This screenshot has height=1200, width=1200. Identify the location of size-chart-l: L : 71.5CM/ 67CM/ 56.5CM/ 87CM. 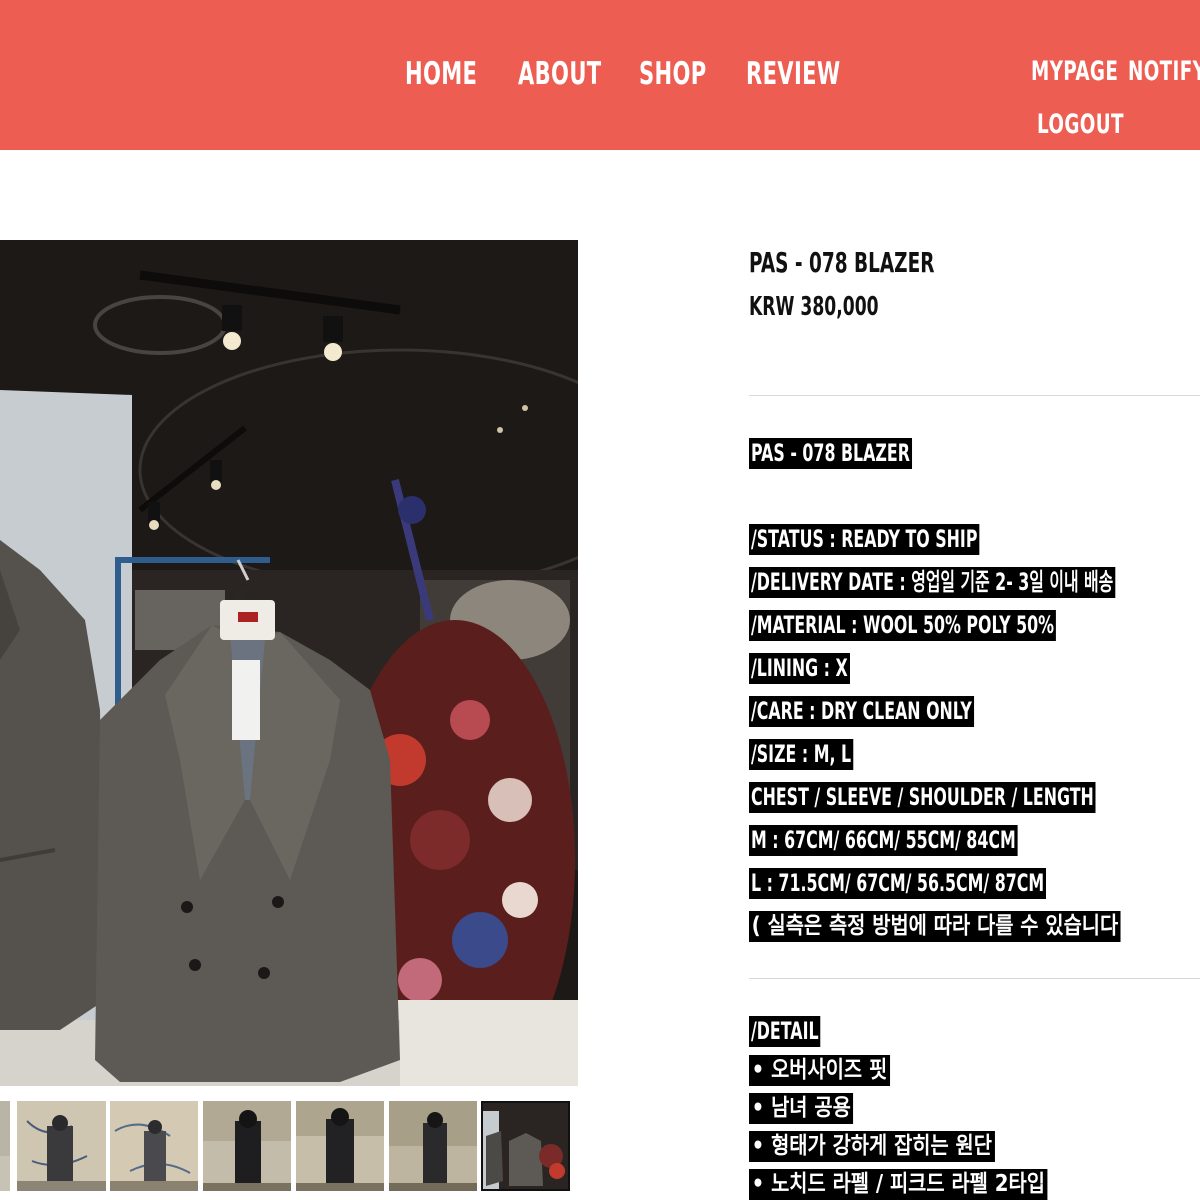
(898, 883).